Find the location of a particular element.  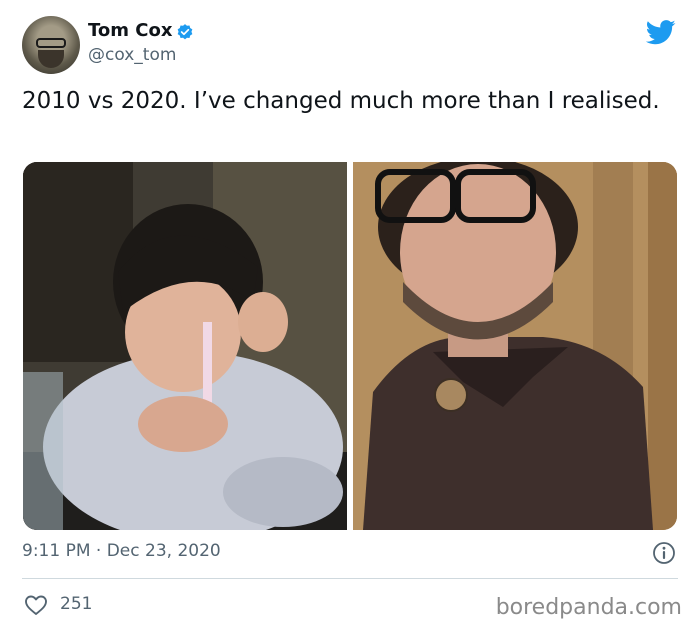

avatar is located at coordinates (51, 45).